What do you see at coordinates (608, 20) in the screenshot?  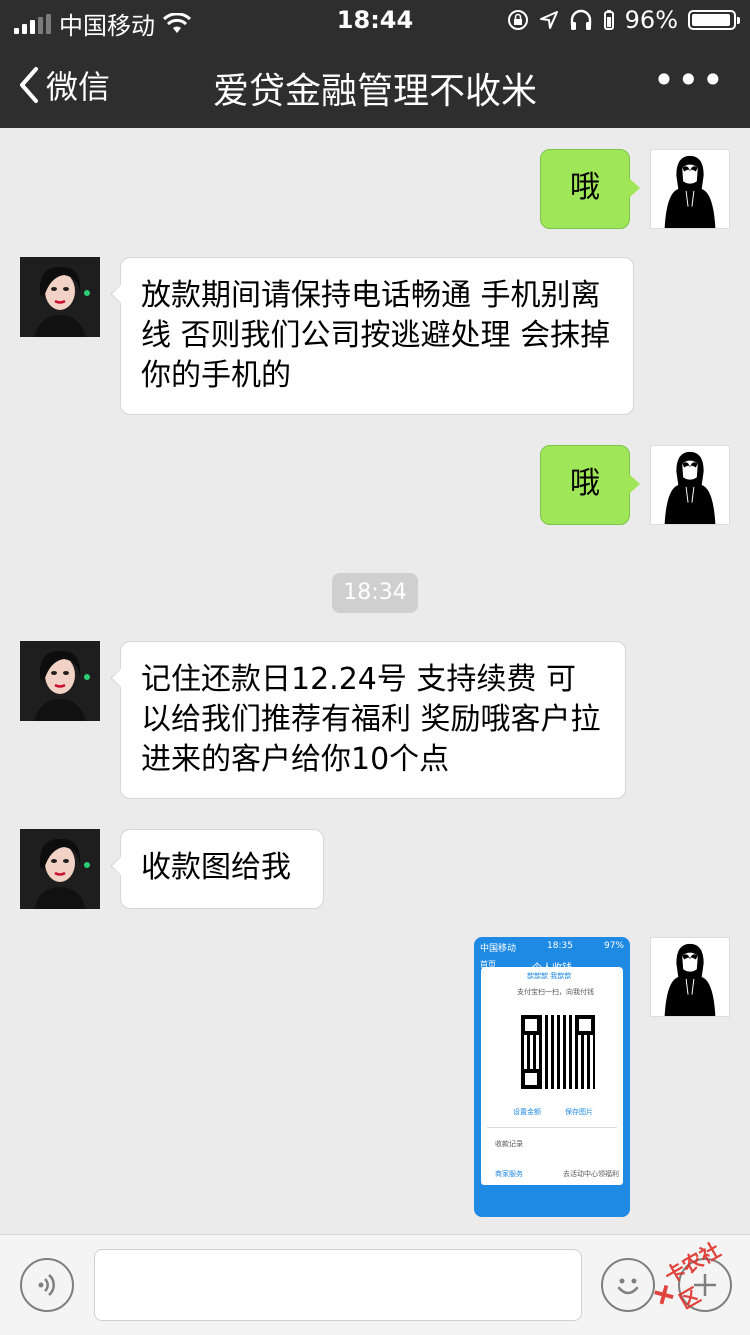 I see `battery-small-icon` at bounding box center [608, 20].